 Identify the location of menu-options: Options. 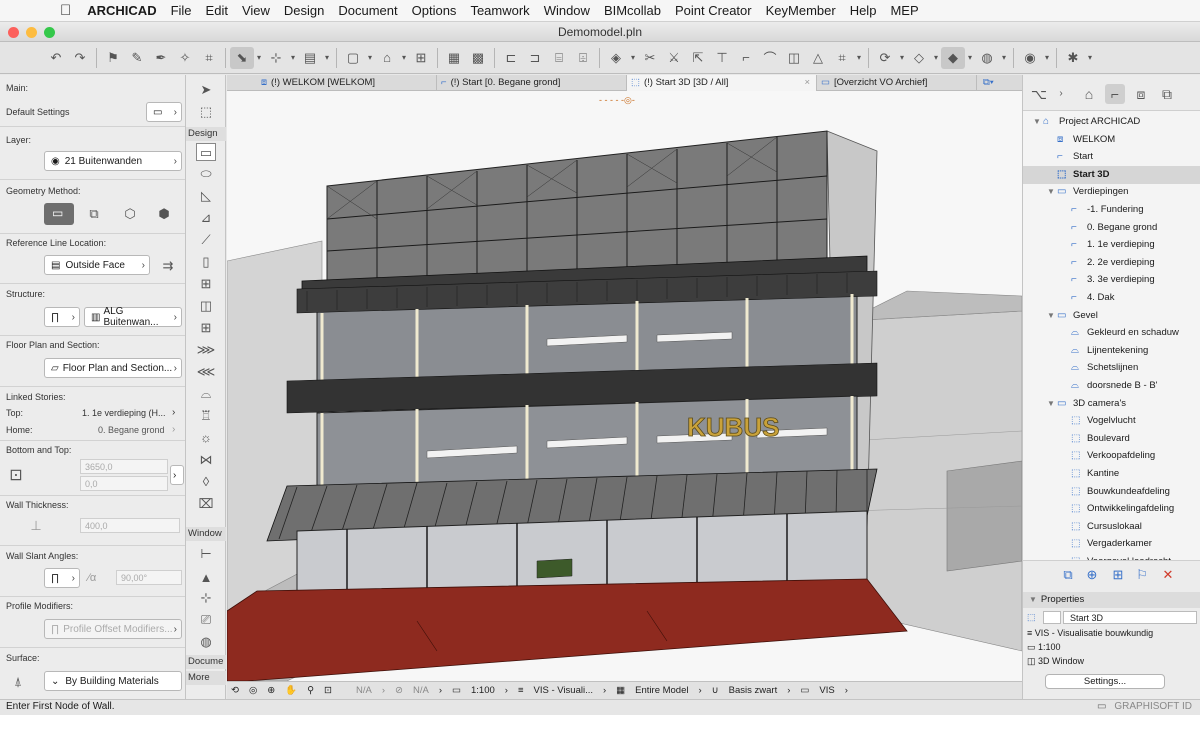
(434, 10).